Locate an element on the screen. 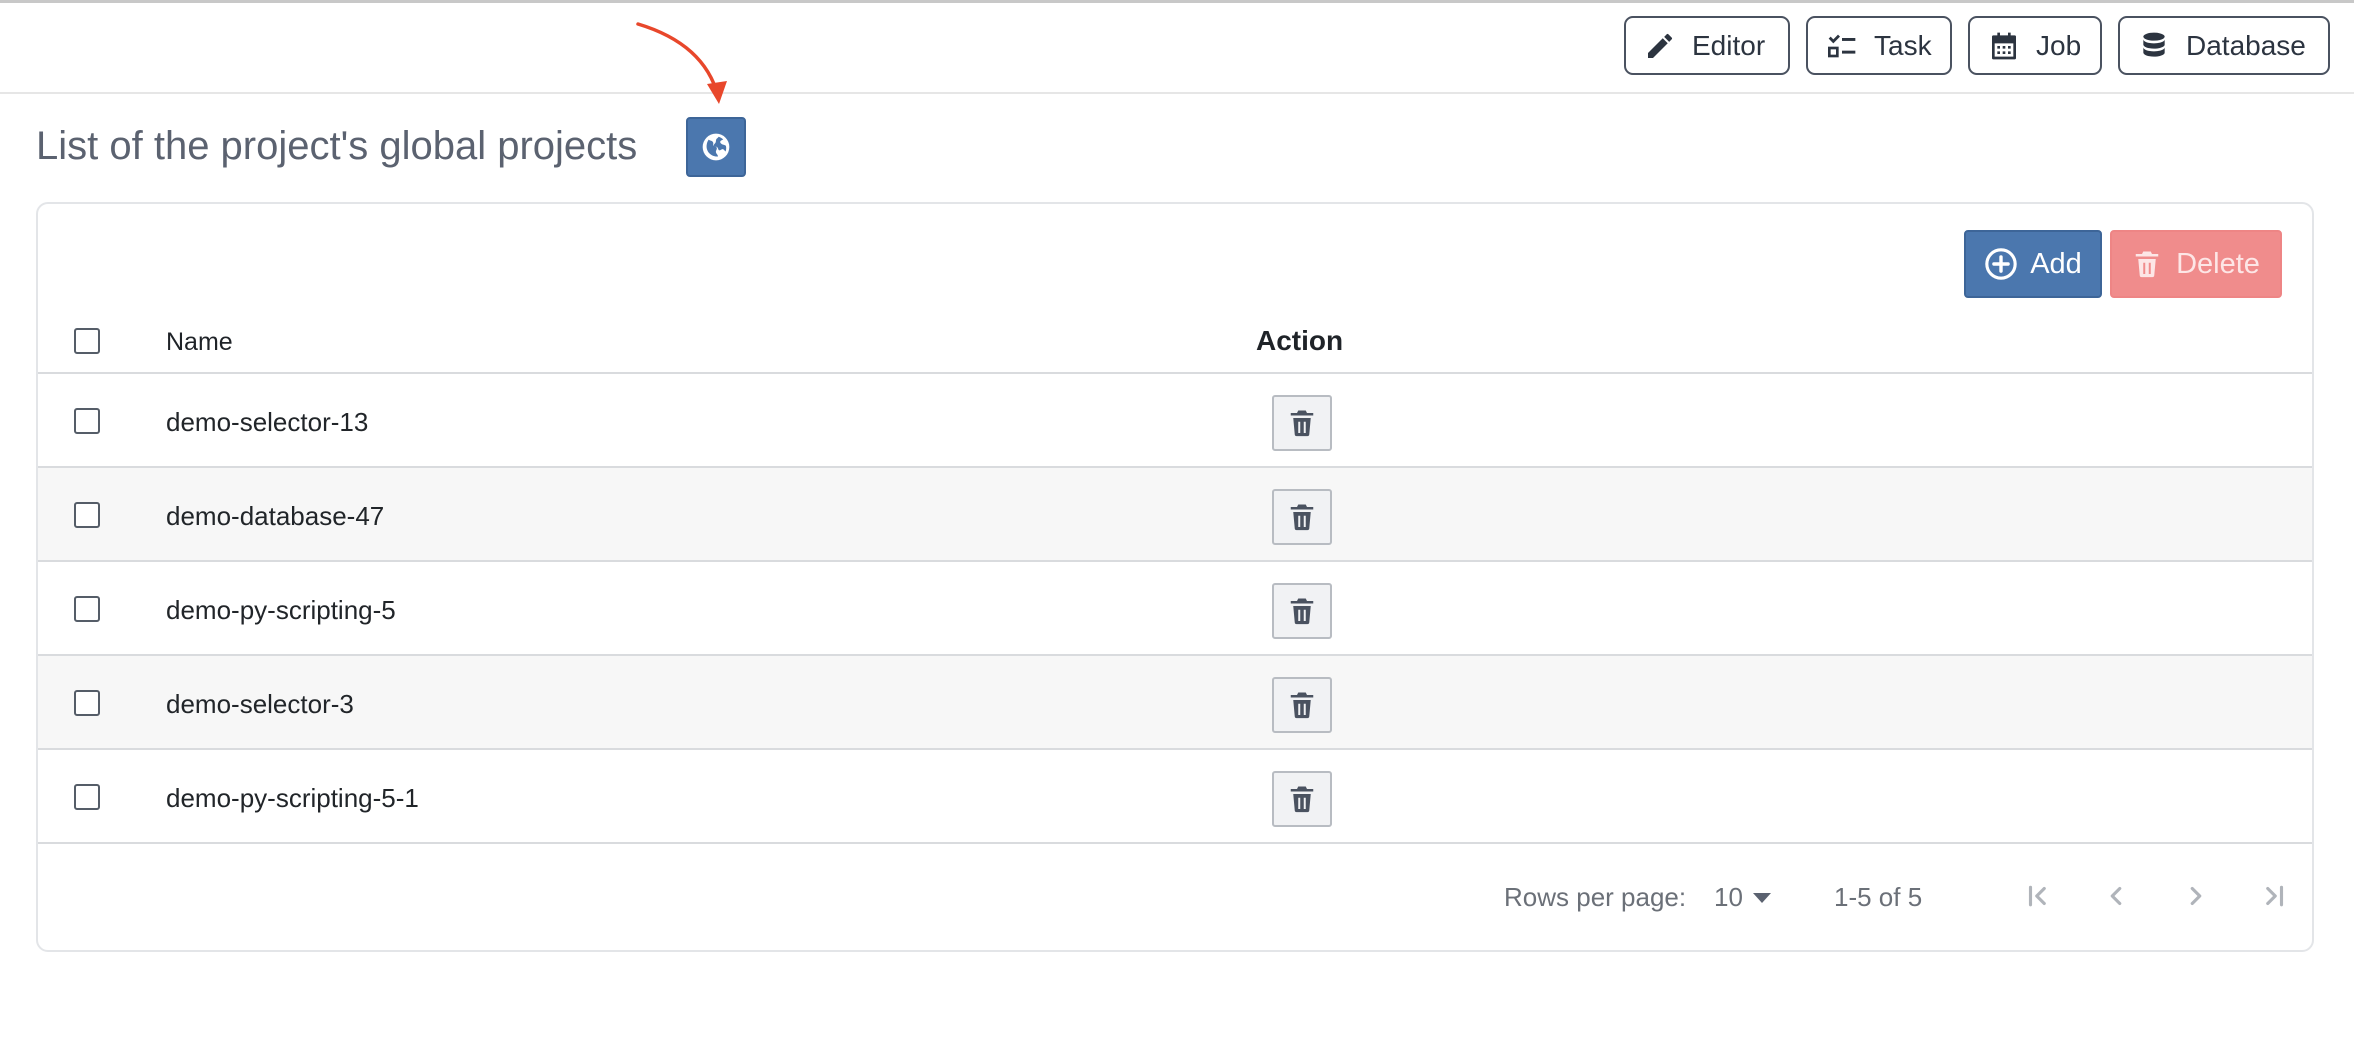 This screenshot has height=1056, width=2354. table-row: demo-py-scripting-5-1 is located at coordinates (1175, 797).